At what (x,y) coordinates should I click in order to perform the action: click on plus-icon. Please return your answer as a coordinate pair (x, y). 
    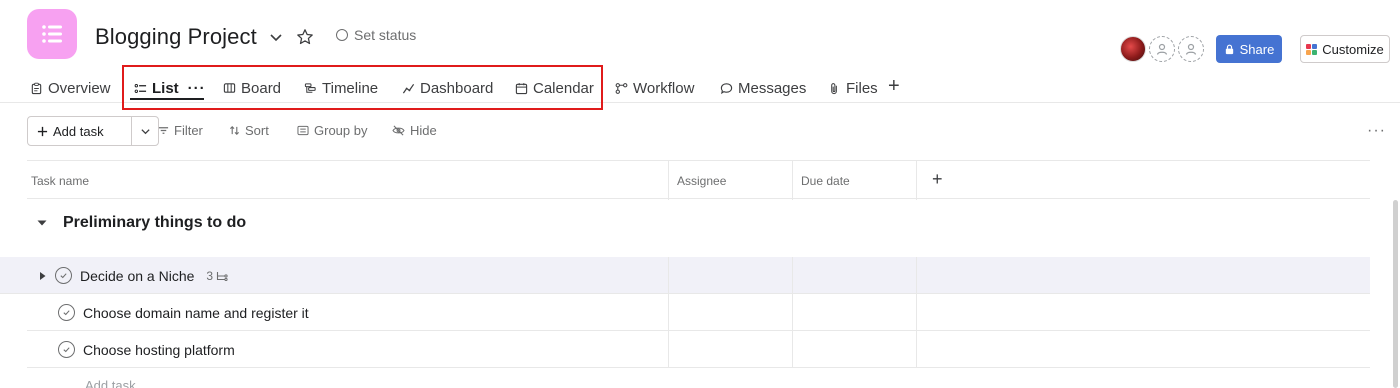
    Looking at the image, I should click on (42, 131).